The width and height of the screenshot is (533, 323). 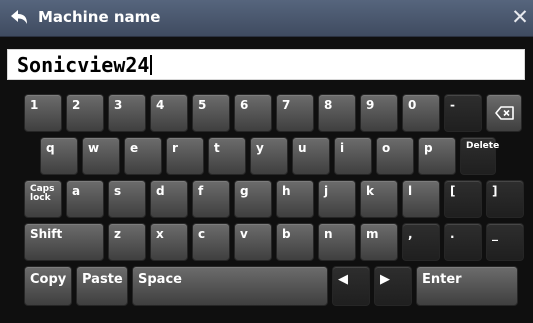 I want to click on key-2-label: 2, so click(x=76, y=105).